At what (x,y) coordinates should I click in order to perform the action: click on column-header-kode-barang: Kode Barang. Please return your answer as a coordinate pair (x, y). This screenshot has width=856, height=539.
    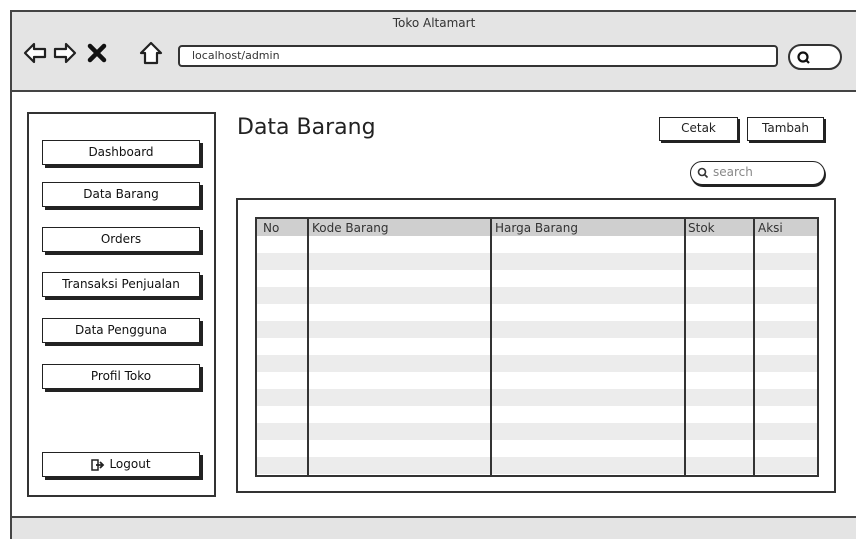
    Looking at the image, I should click on (350, 228).